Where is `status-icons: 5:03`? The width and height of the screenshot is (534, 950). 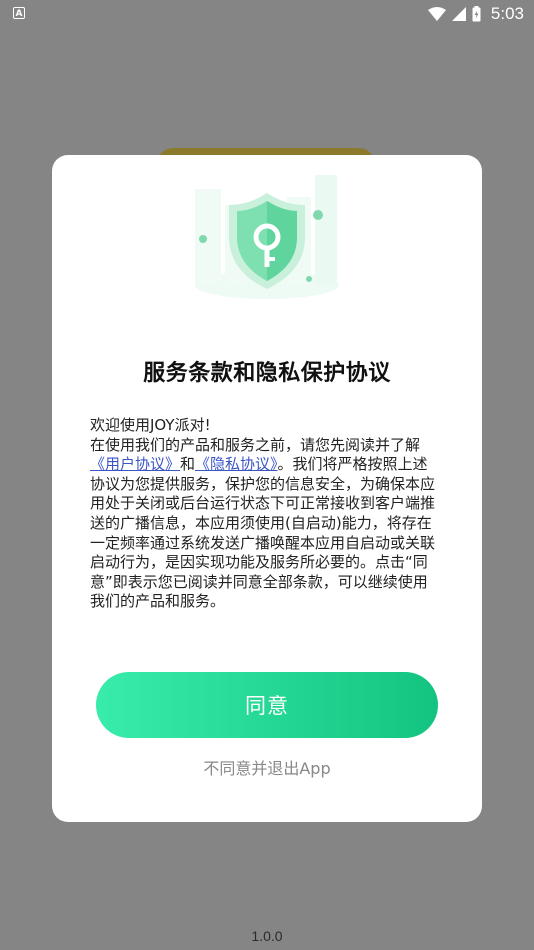
status-icons: 5:03 is located at coordinates (475, 14).